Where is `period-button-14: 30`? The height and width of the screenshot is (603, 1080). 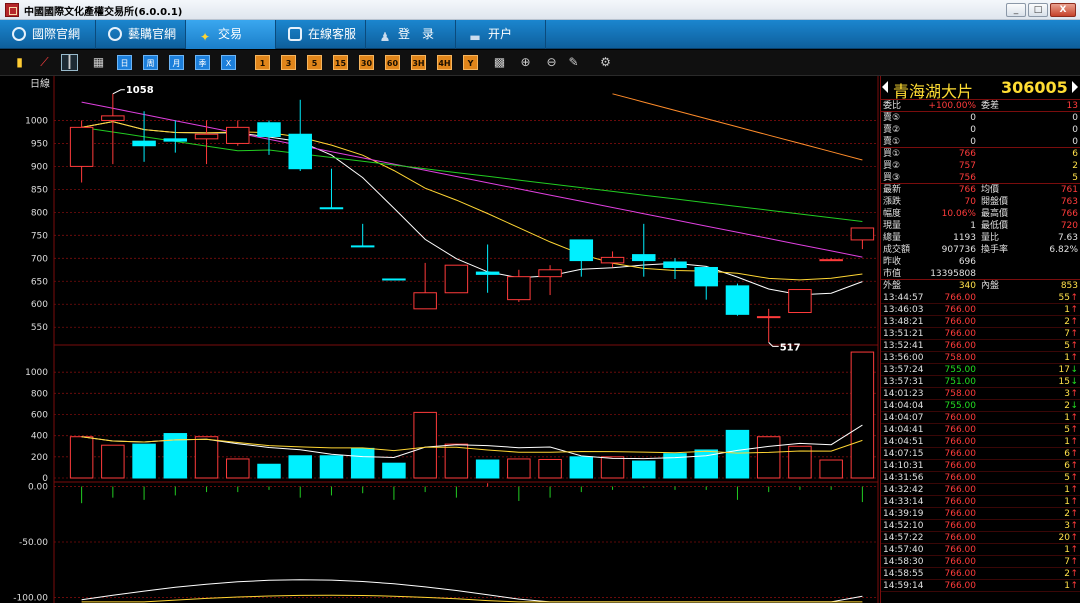
period-button-14: 30 is located at coordinates (366, 62).